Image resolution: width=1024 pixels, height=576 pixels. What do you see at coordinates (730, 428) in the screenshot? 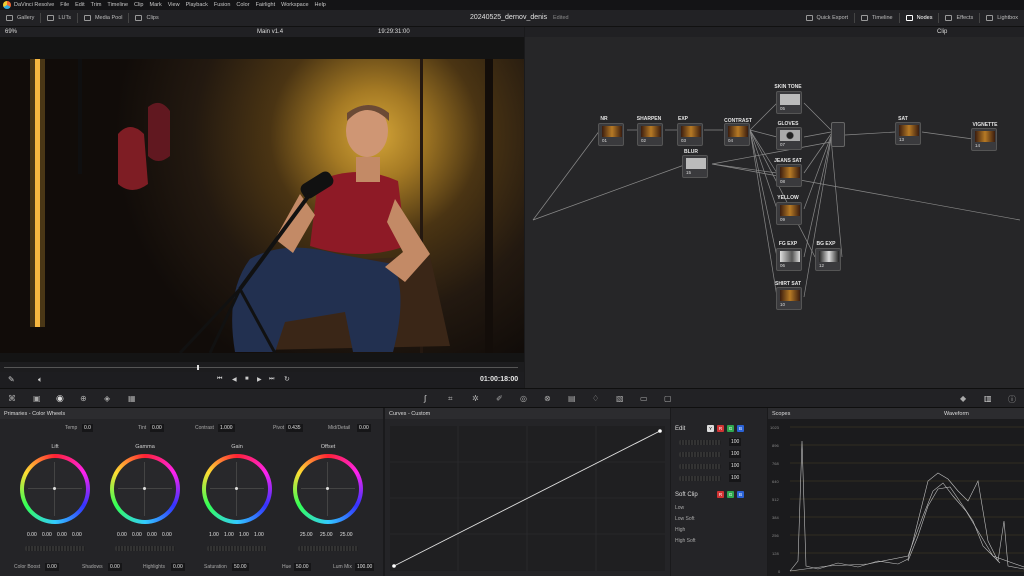
I see `channel-g-button: G` at bounding box center [730, 428].